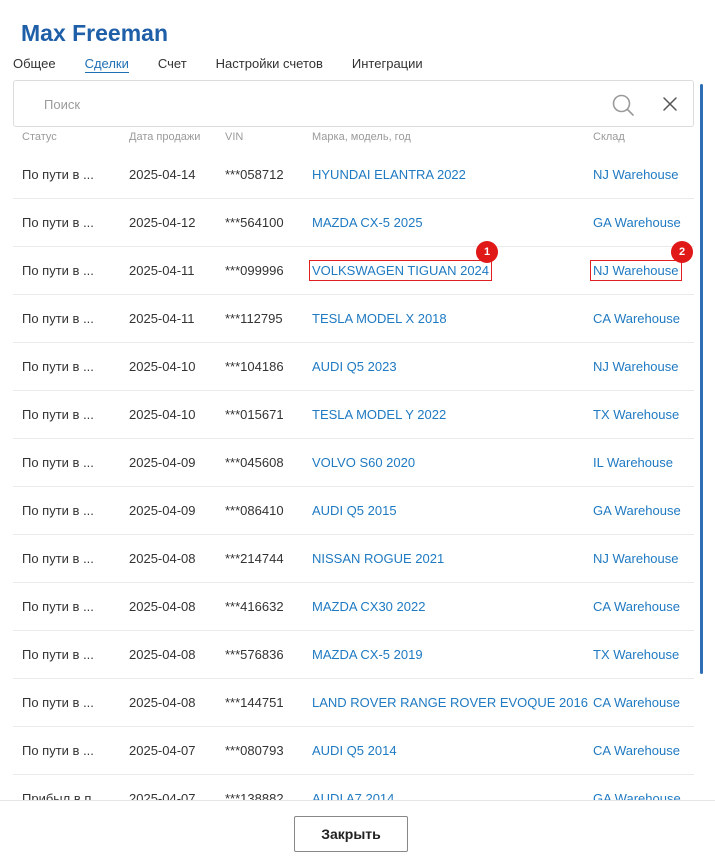 This screenshot has width=715, height=862. Describe the element at coordinates (378, 558) in the screenshot. I see `model-link: NISSAN ROGUE 2021` at that location.